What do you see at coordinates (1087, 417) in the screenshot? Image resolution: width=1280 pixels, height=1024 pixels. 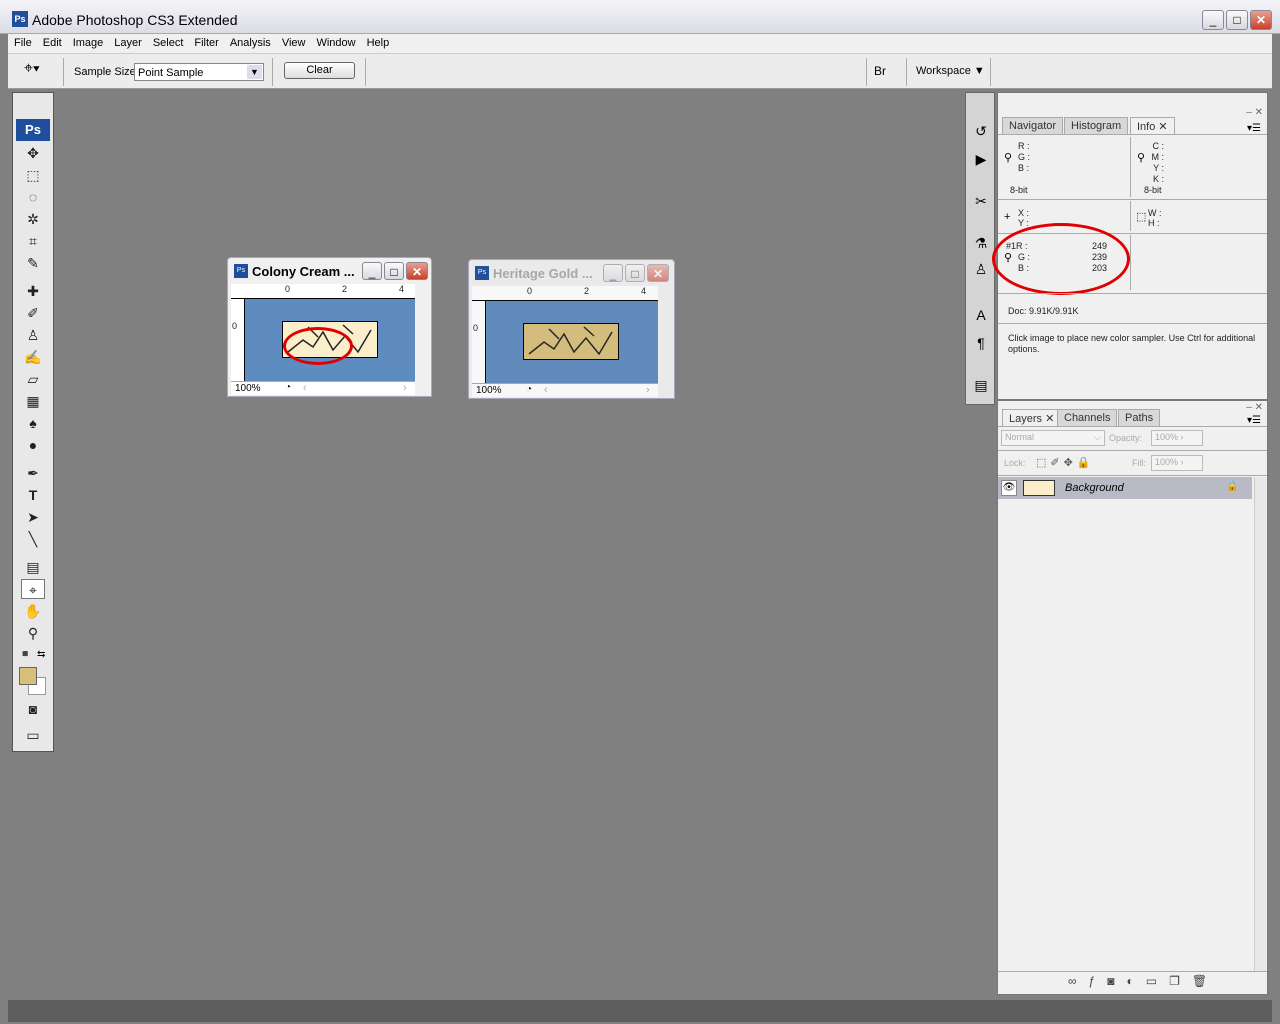 I see `tab-channels: Channels` at bounding box center [1087, 417].